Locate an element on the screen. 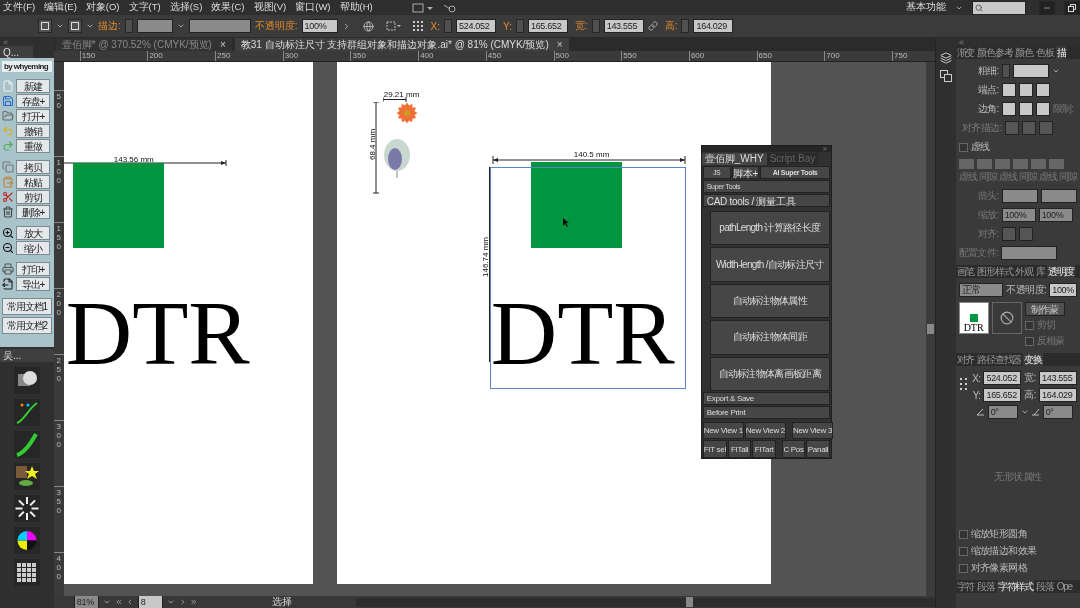  align-outside-icon is located at coordinates (1045, 128).